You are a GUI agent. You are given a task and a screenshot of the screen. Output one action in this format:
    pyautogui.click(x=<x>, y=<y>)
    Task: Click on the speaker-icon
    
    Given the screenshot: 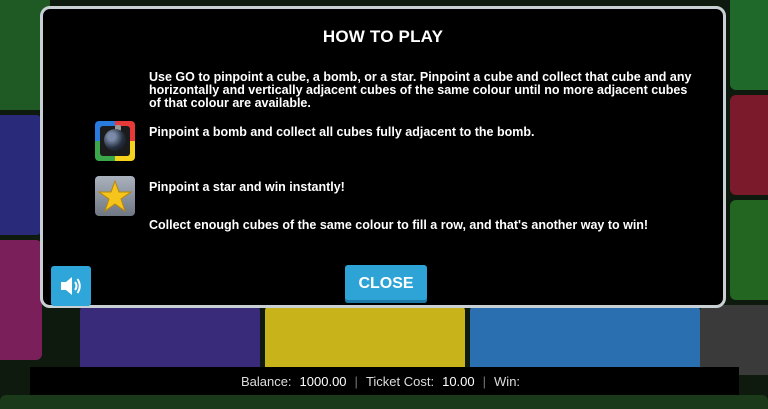 What is the action you would take?
    pyautogui.click(x=71, y=286)
    